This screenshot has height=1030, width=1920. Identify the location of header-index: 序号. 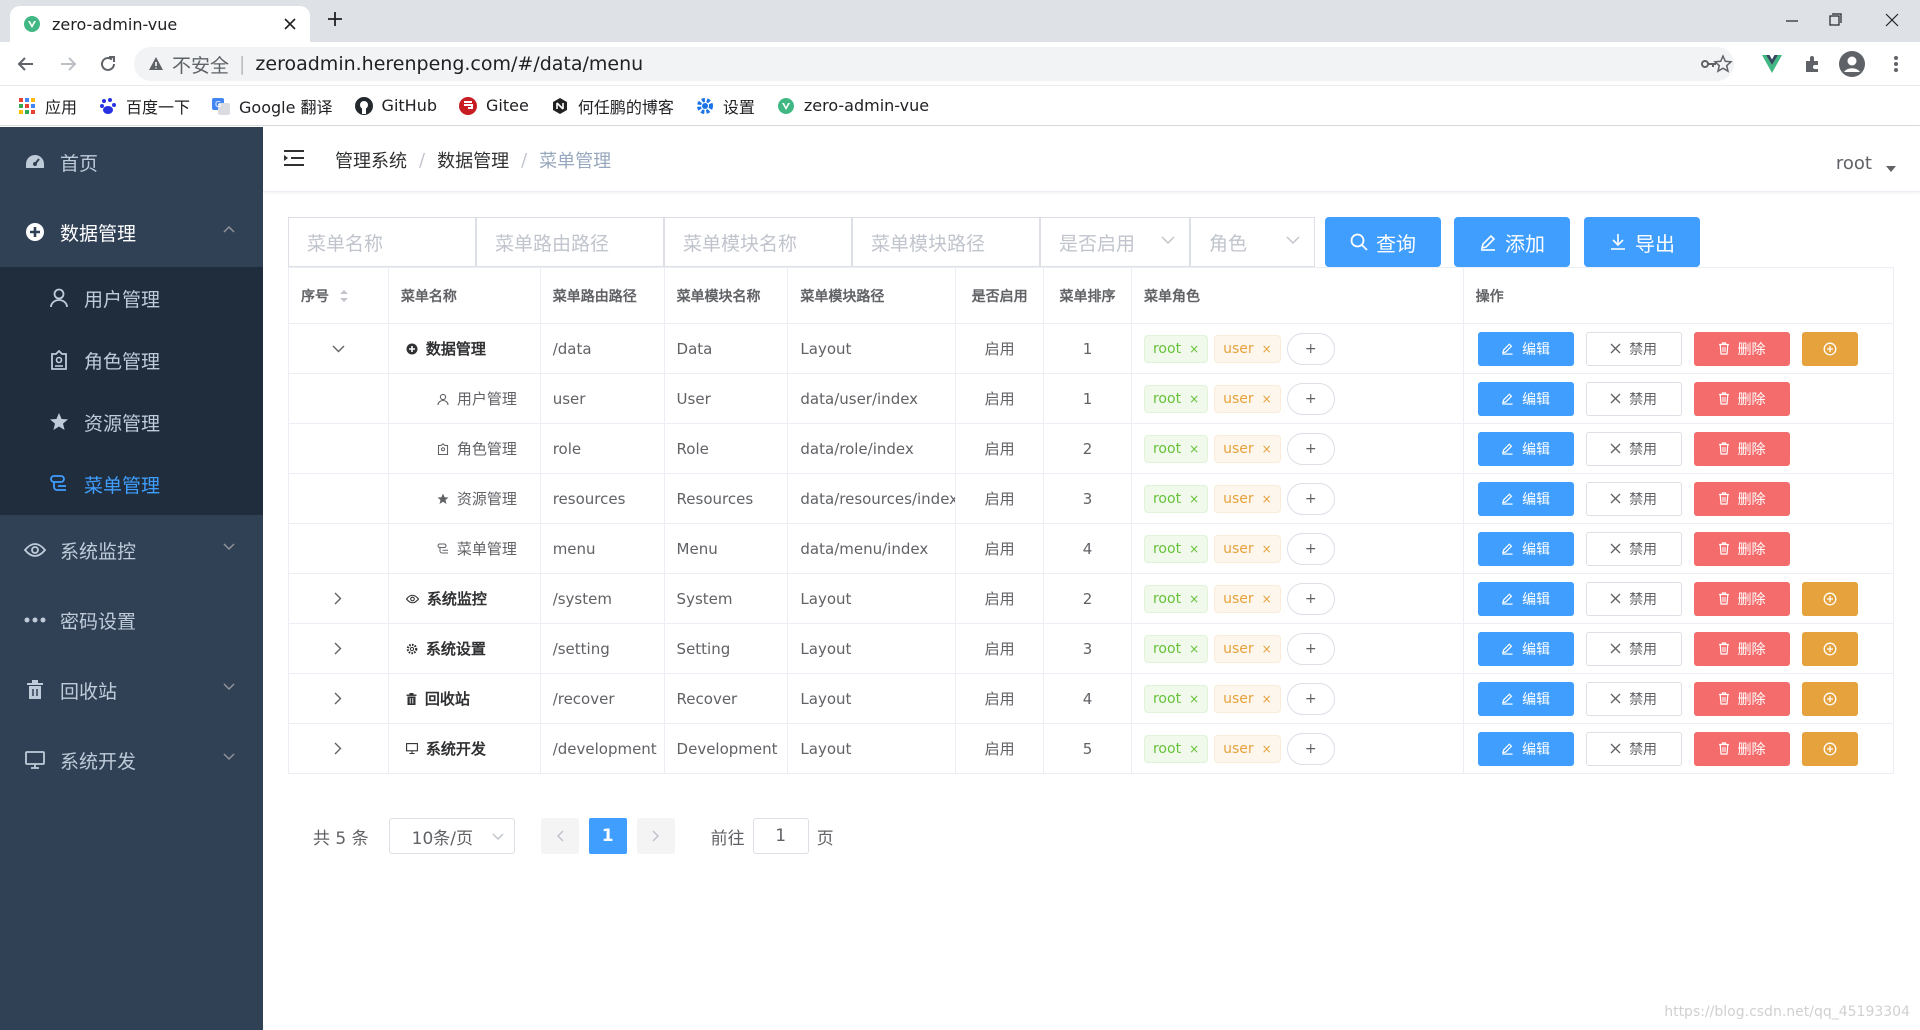
(339, 295).